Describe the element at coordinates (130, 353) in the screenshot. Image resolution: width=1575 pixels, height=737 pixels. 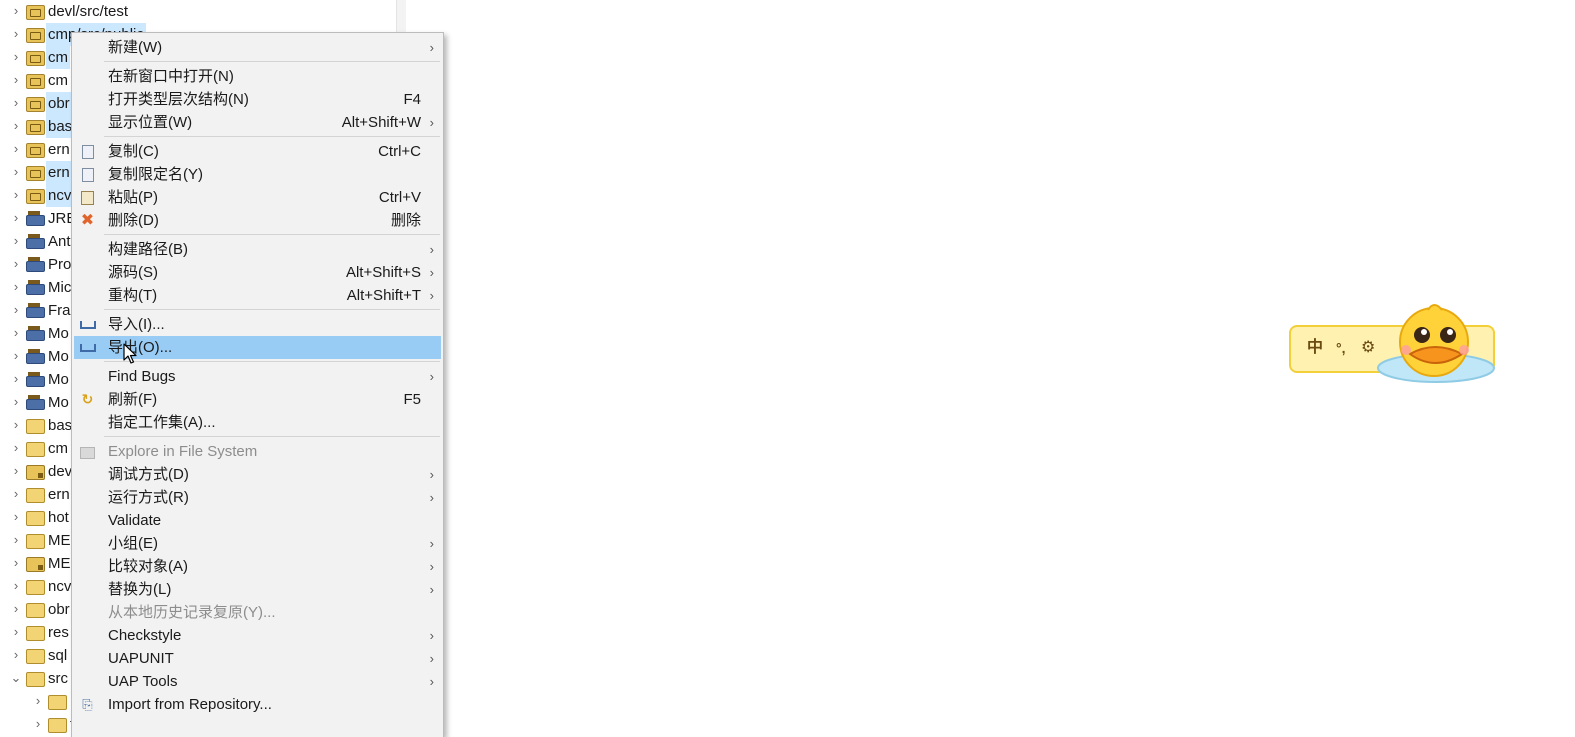
I see `mouse-cursor-icon` at that location.